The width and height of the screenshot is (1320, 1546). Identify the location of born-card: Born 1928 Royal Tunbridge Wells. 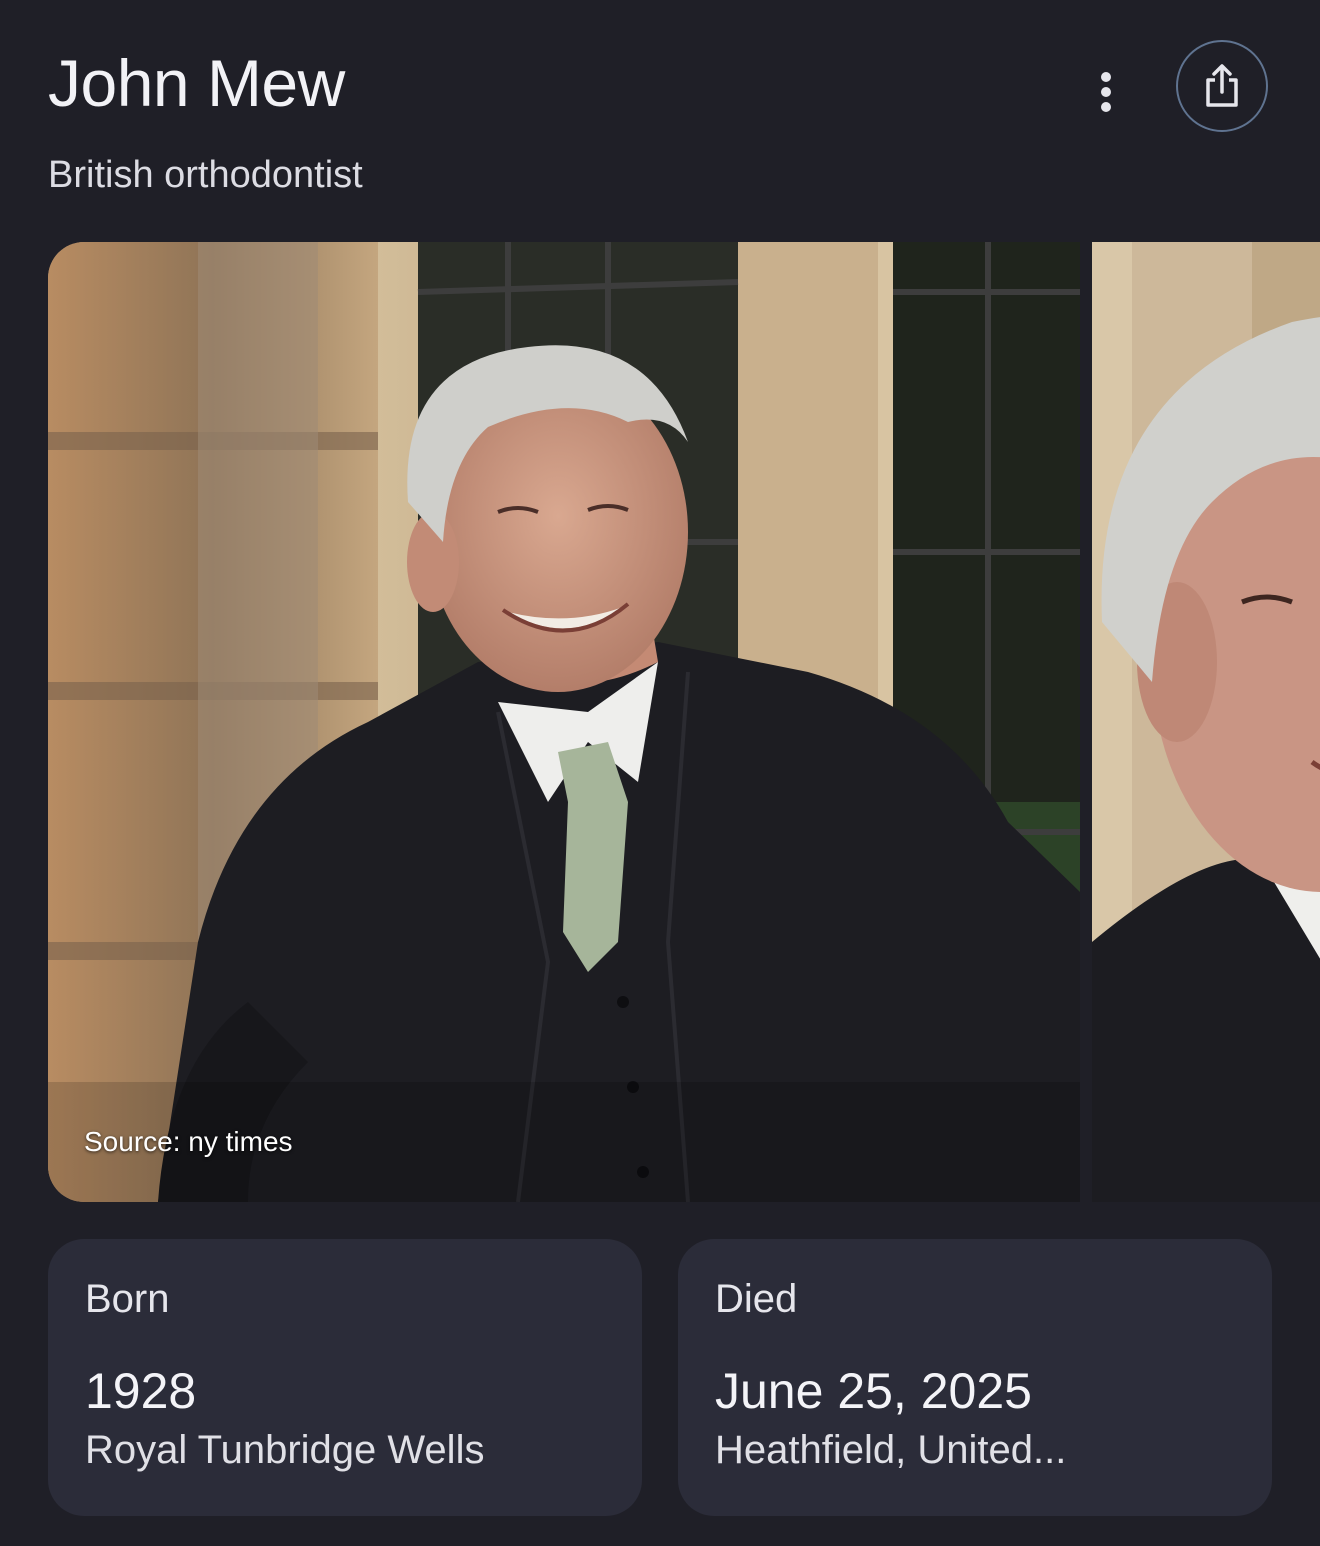
(345, 1377).